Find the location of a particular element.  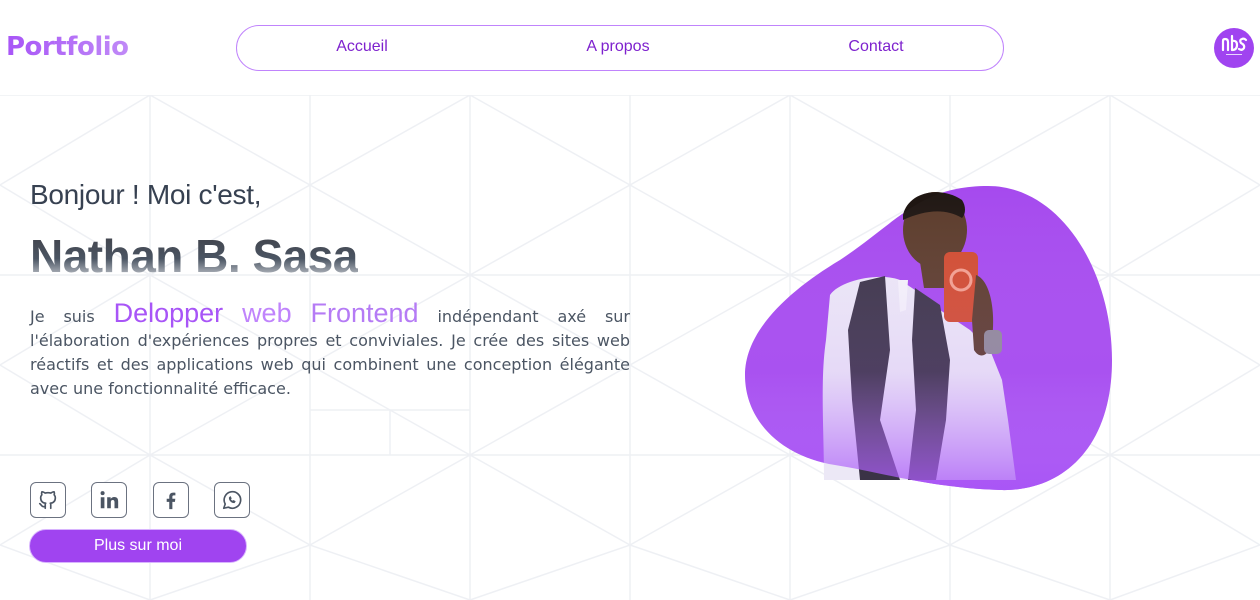

greeting: Bonjour ! Moi c'est, is located at coordinates (146, 194).